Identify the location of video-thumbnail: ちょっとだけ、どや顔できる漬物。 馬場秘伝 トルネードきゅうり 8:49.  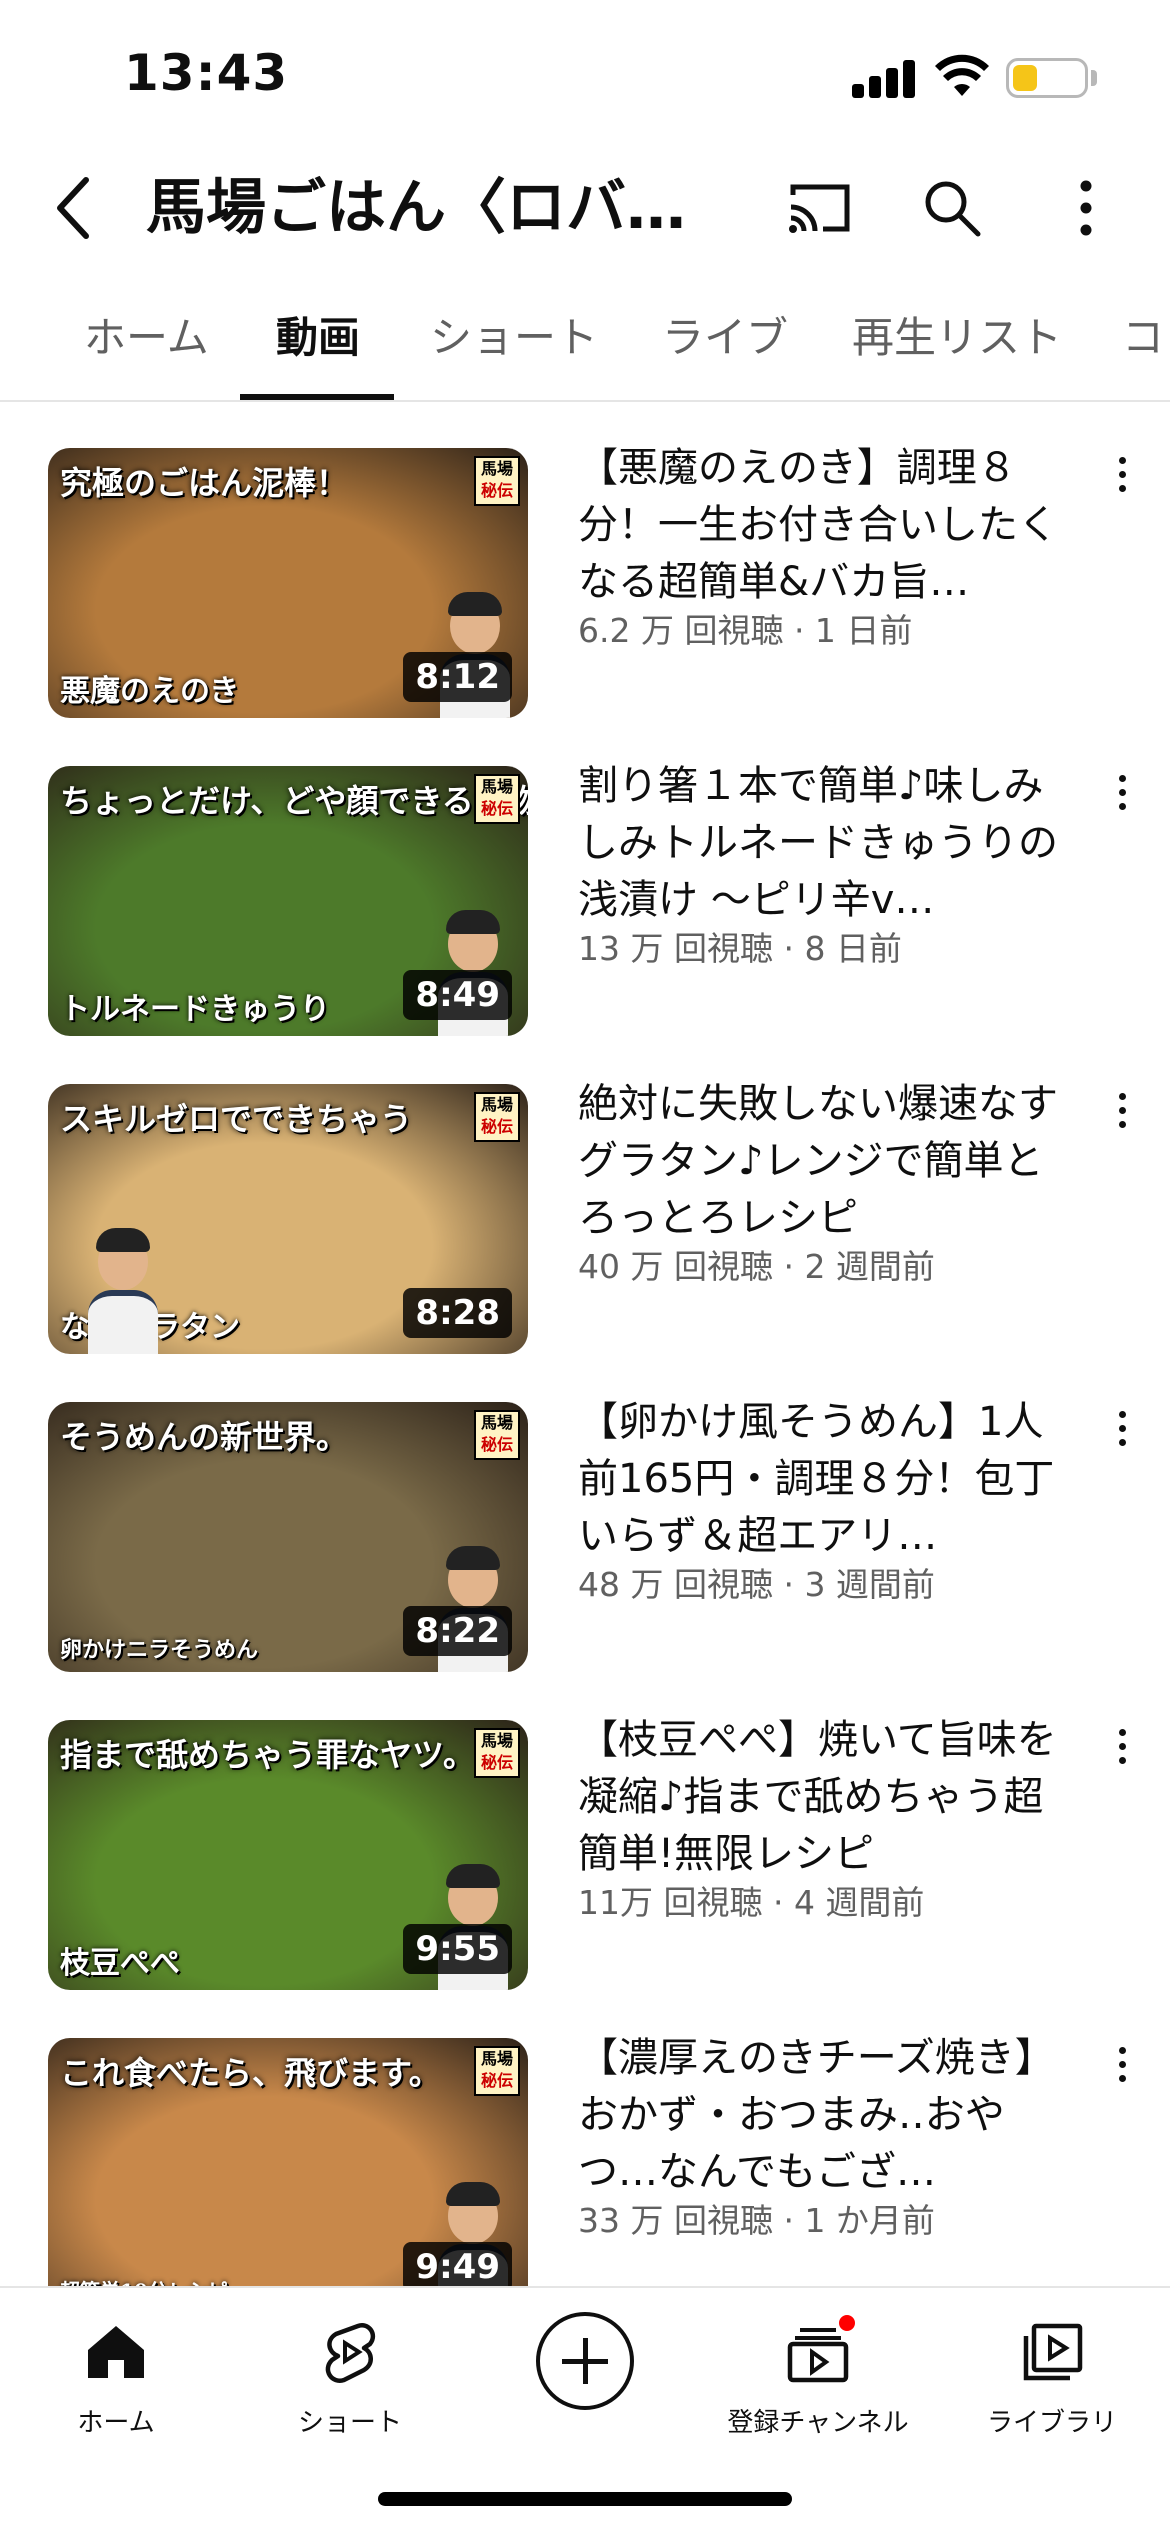
(288, 901).